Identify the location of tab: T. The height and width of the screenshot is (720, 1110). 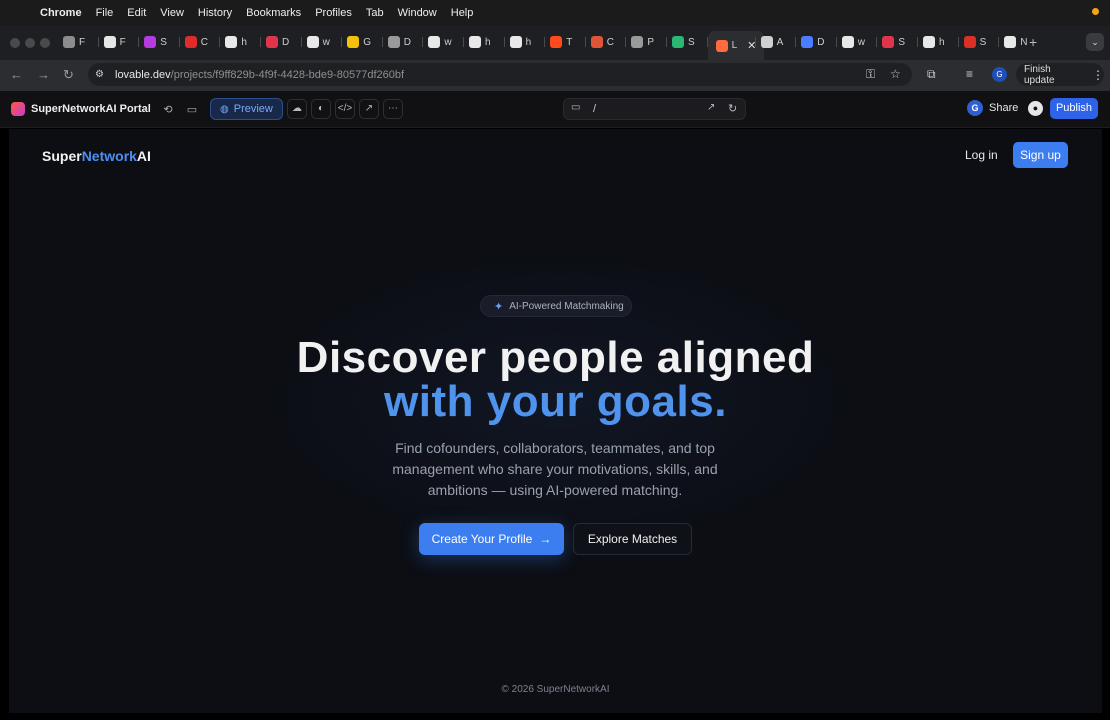
(561, 42).